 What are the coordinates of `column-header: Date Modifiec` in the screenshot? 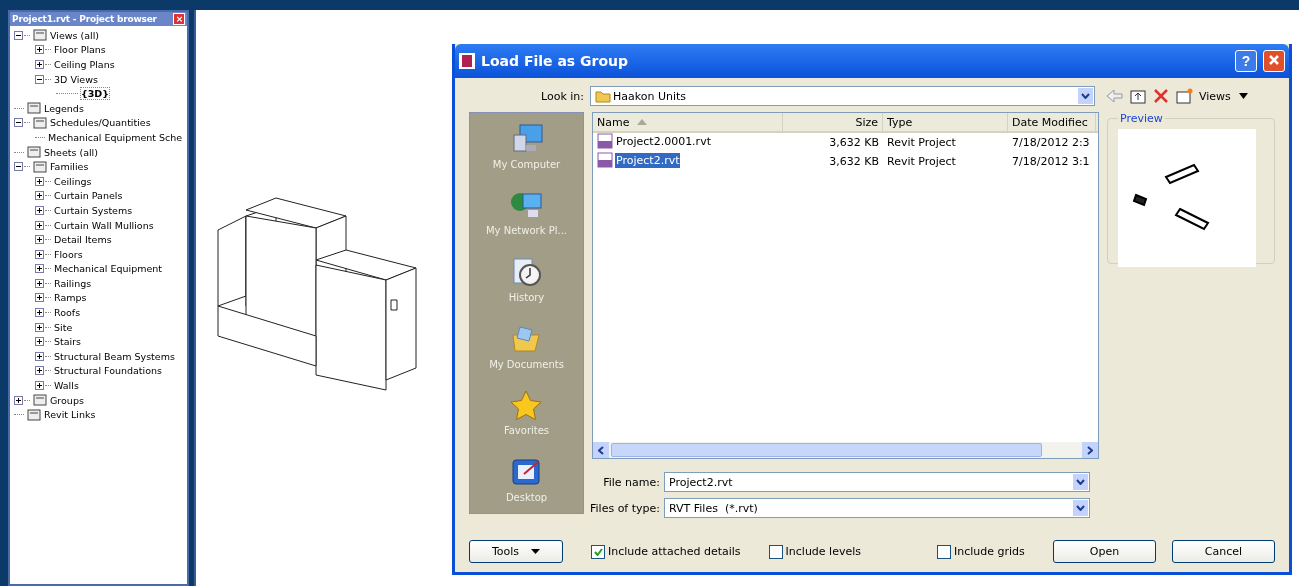 It's located at (1052, 122).